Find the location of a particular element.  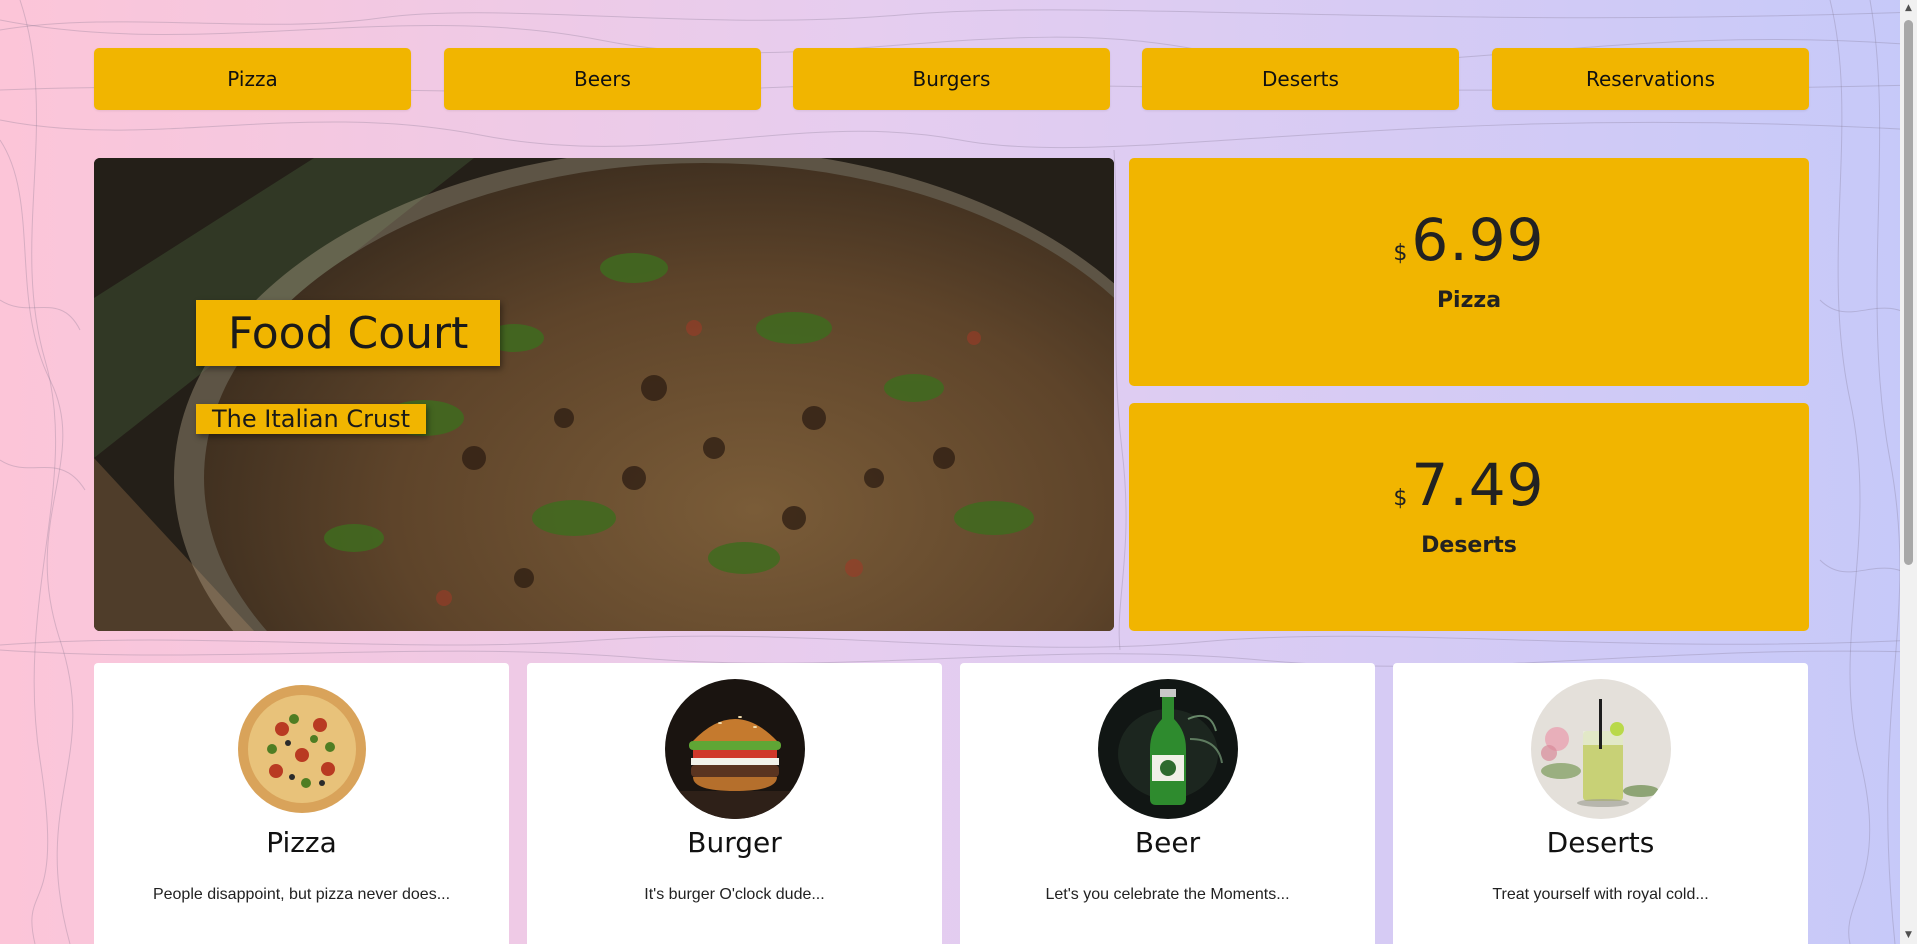

nav-burgers-button: Burgers is located at coordinates (951, 79).